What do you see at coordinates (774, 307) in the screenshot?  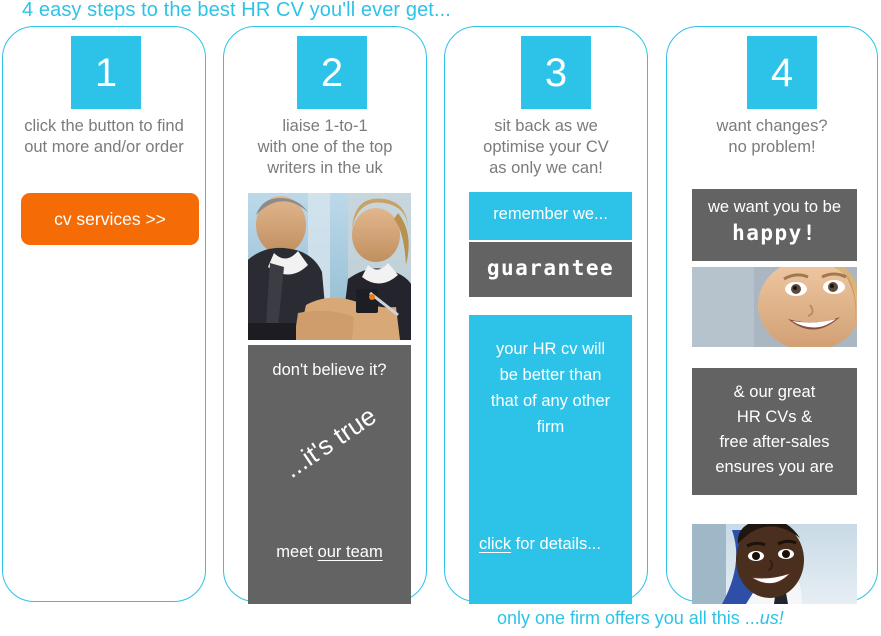 I see `smiling-woman-photo` at bounding box center [774, 307].